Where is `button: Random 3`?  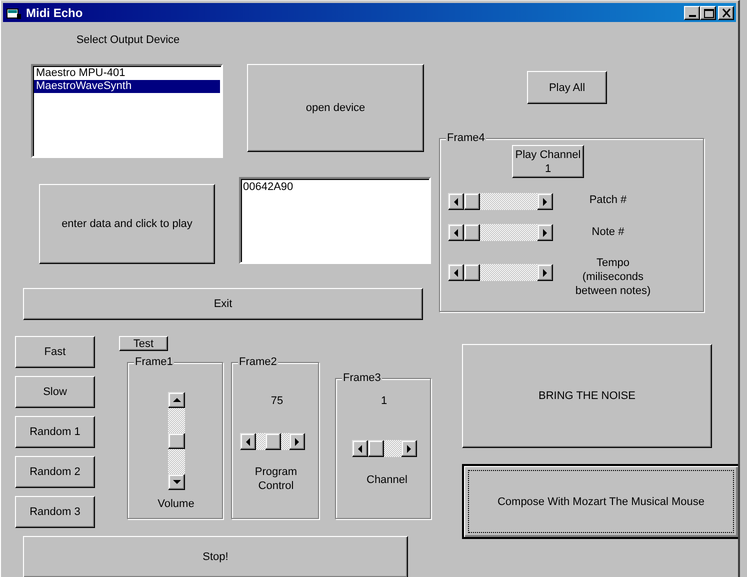
button: Random 3 is located at coordinates (55, 512).